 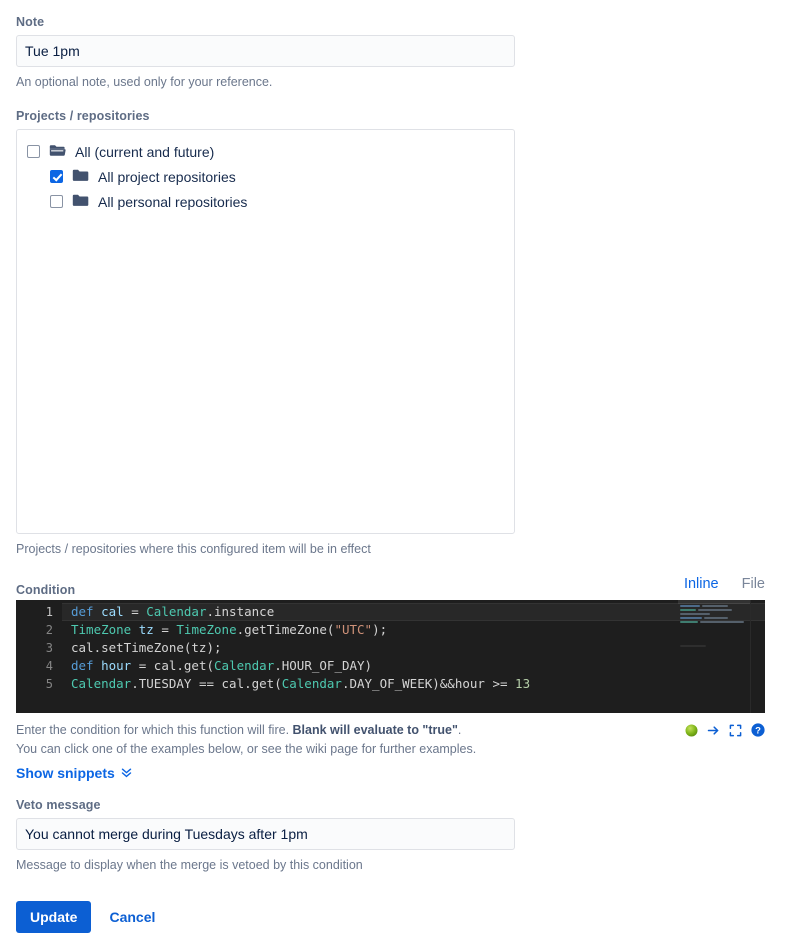 What do you see at coordinates (173, 665) in the screenshot?
I see `code-token: = cal.get(` at bounding box center [173, 665].